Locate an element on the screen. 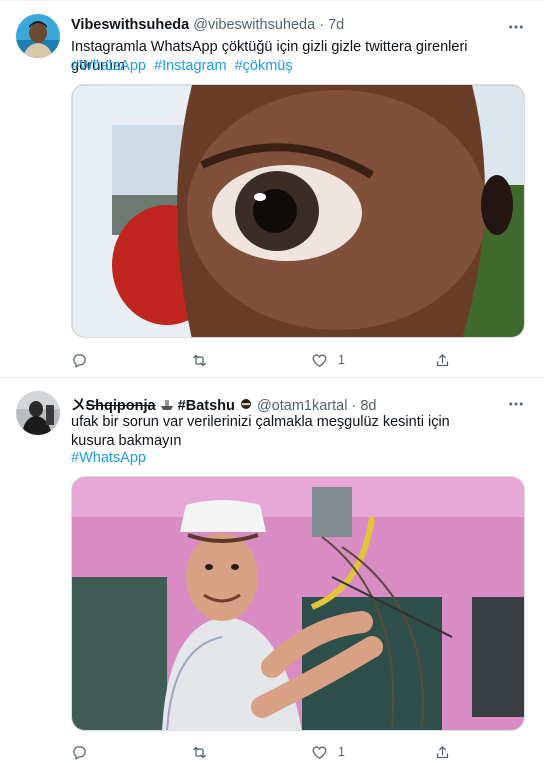 The image size is (544, 763). tweet-header: Vibeswithsuheda @vibeswithsuheda · 7d is located at coordinates (207, 25).